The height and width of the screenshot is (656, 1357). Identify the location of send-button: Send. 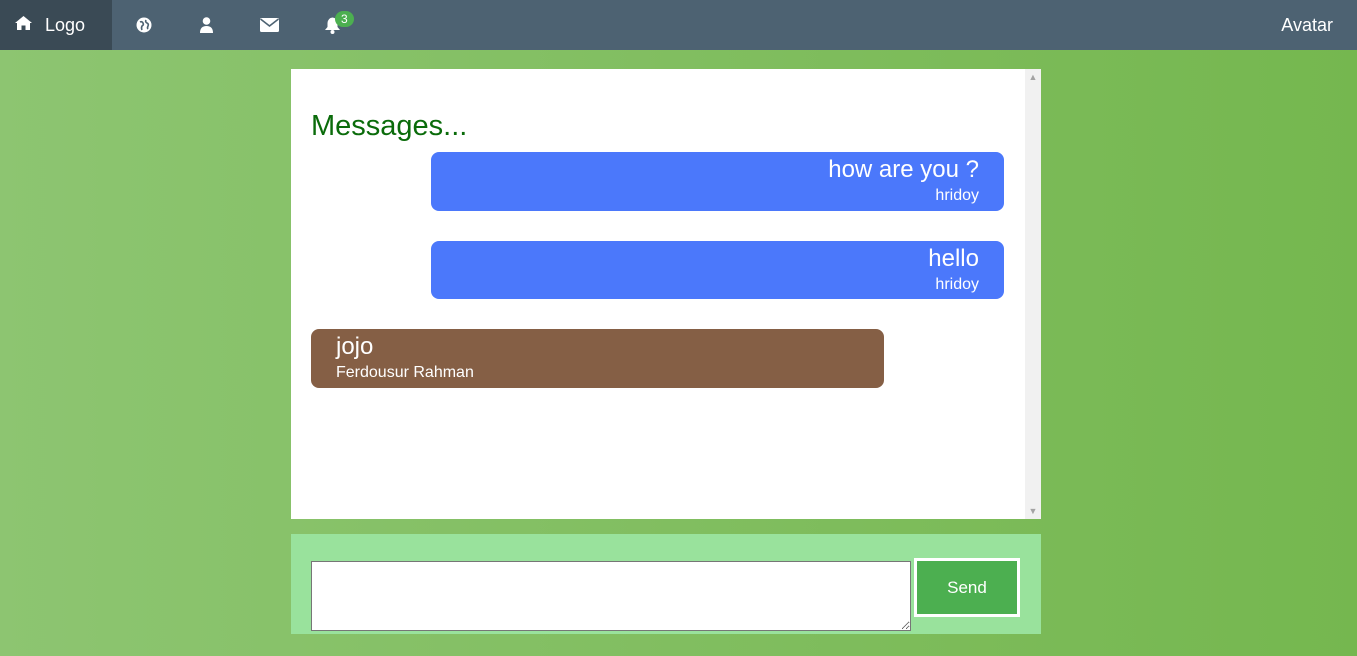
(967, 587).